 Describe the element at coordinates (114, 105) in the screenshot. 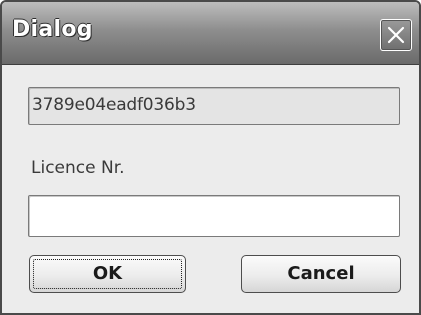

I see `machine-code-value: 3789e04eadf036b3` at that location.